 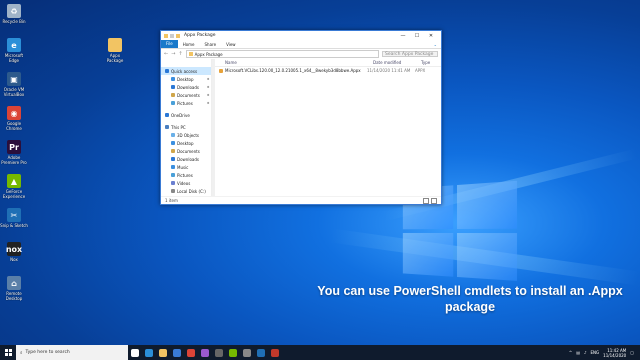 I want to click on nav-item-label: Videos, so click(x=184, y=183).